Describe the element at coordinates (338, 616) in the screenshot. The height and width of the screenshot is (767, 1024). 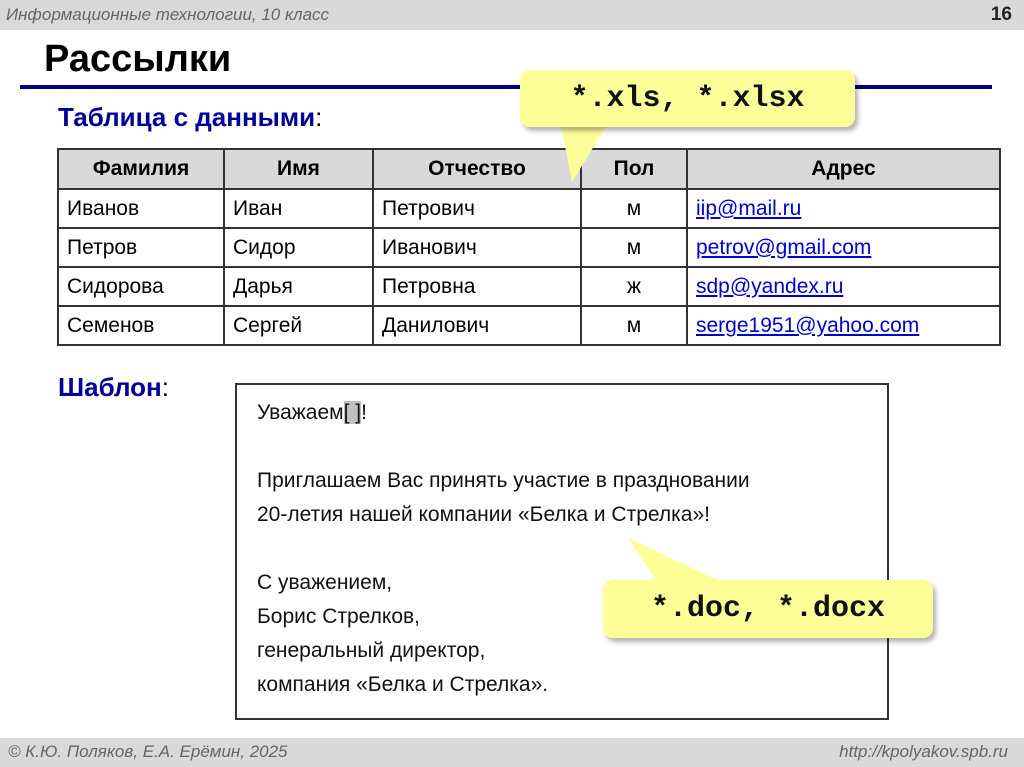
I see `signature-line-2: Борис Стрелков,` at that location.